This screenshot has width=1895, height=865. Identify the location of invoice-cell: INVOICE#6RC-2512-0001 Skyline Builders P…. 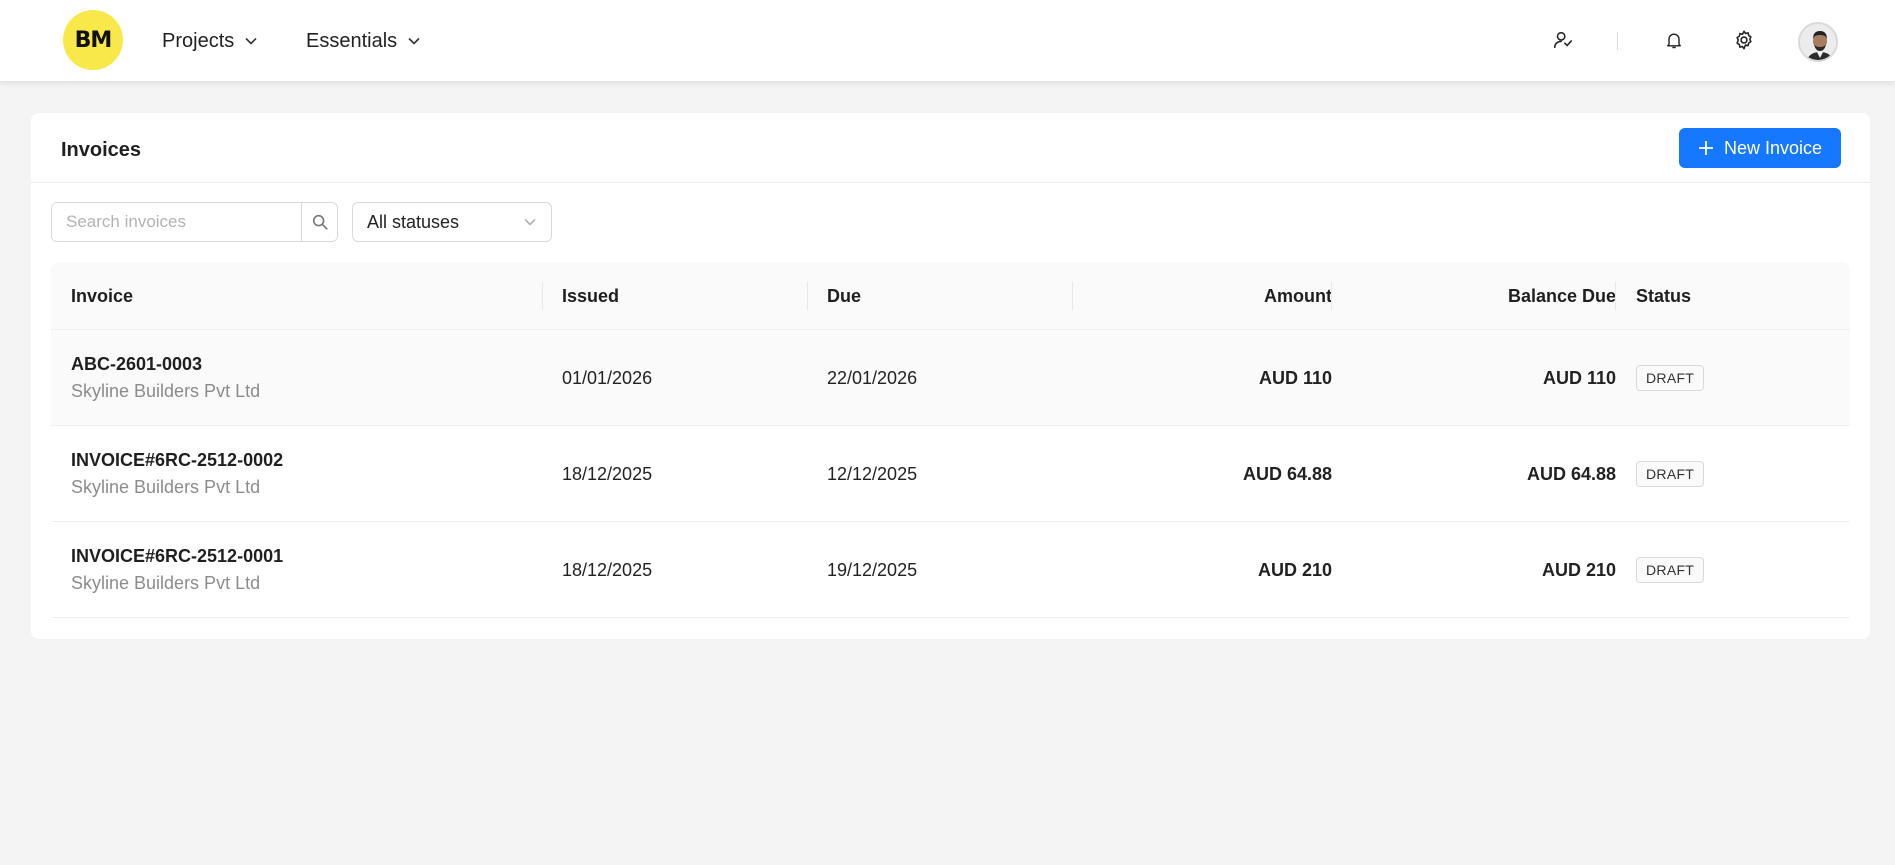
(177, 570).